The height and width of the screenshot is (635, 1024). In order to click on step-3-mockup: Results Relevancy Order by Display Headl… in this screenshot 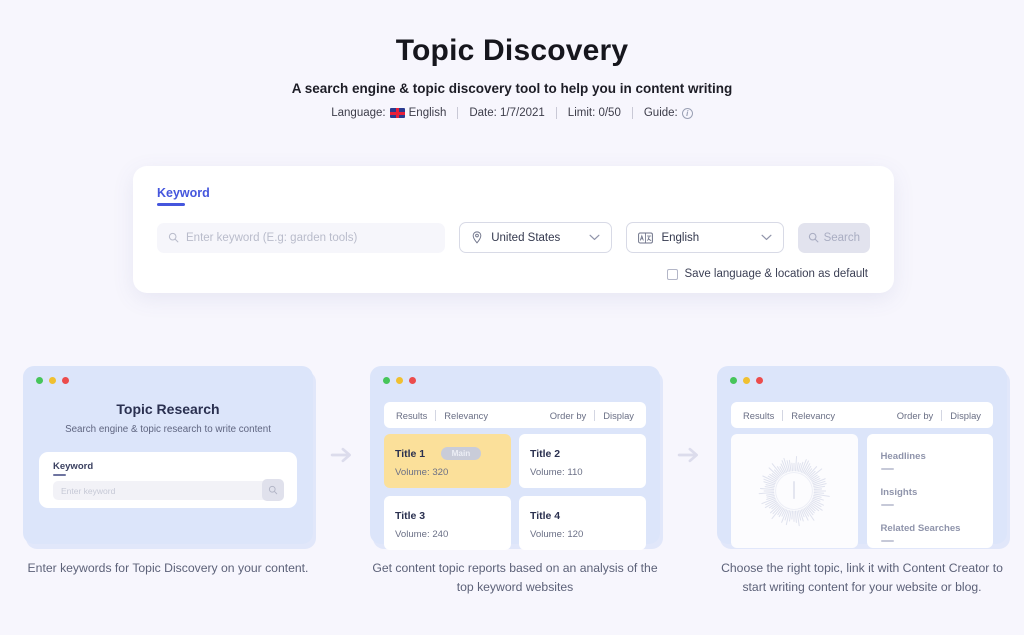, I will do `click(862, 457)`.